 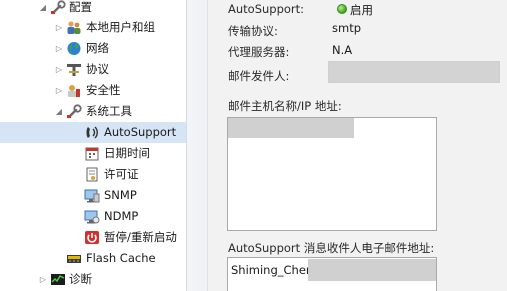 I want to click on tree-item-flash-cache: Flash Cache, so click(x=93, y=258).